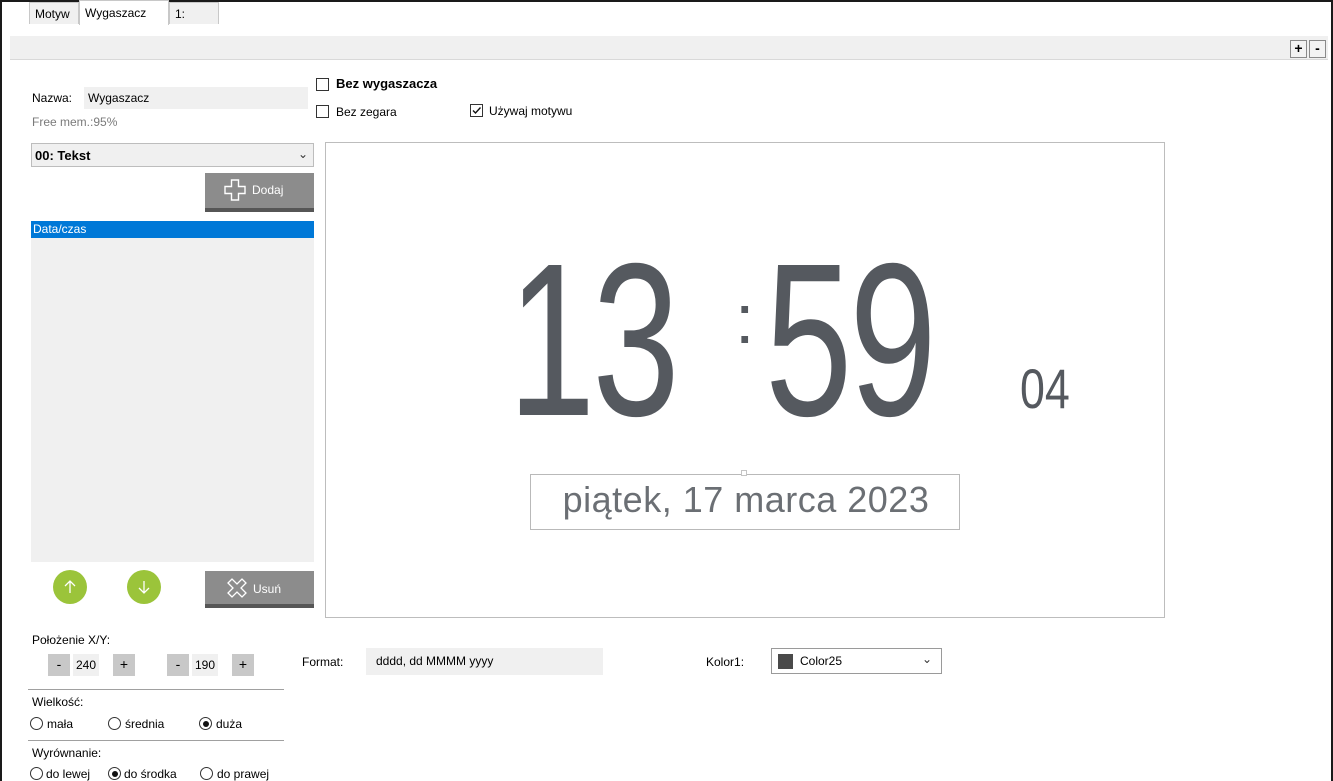 This screenshot has width=1333, height=781. Describe the element at coordinates (669, 48) in the screenshot. I see `tab-strip` at that location.